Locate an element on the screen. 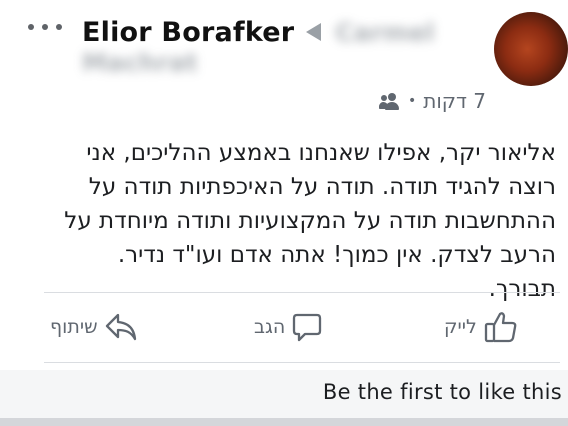 The image size is (568, 426). comment-button: הגב is located at coordinates (288, 327).